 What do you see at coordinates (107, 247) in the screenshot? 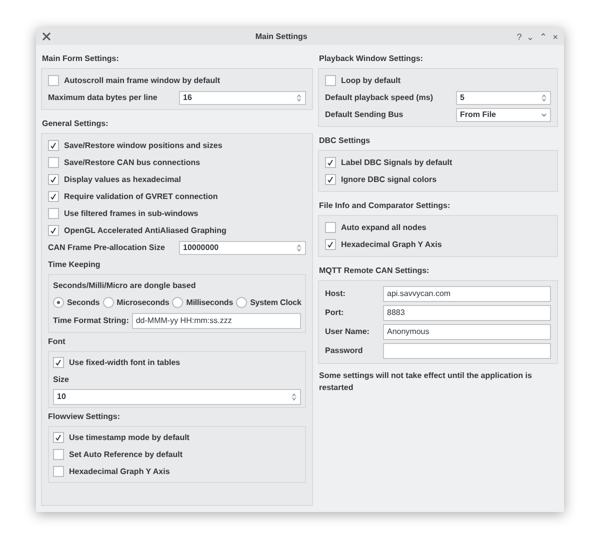
I see `field-label: CAN Frame Pre-allocation Size` at bounding box center [107, 247].